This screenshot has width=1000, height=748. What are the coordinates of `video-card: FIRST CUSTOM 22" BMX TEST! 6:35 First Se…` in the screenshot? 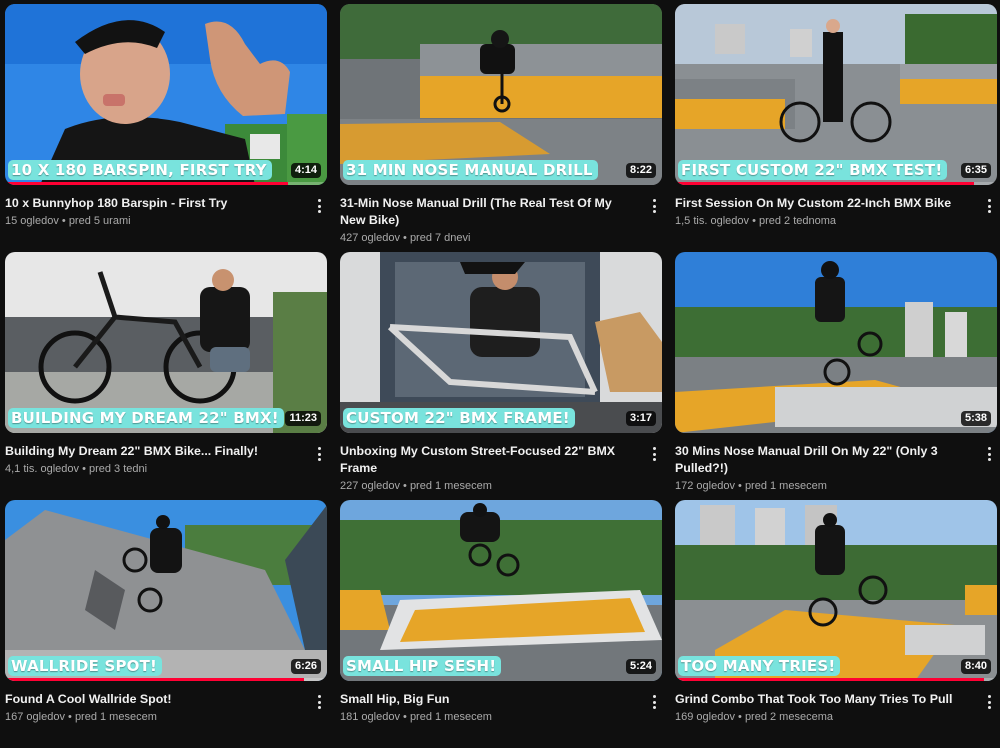 It's located at (836, 128).